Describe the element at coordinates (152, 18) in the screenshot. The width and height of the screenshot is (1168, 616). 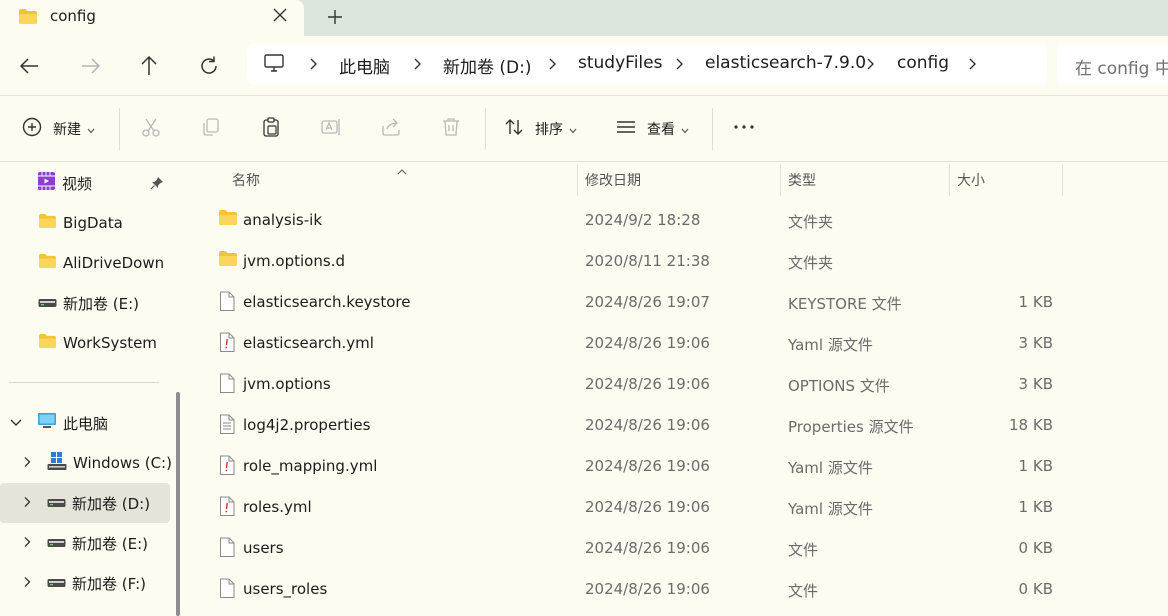
I see `tab-config: config` at that location.